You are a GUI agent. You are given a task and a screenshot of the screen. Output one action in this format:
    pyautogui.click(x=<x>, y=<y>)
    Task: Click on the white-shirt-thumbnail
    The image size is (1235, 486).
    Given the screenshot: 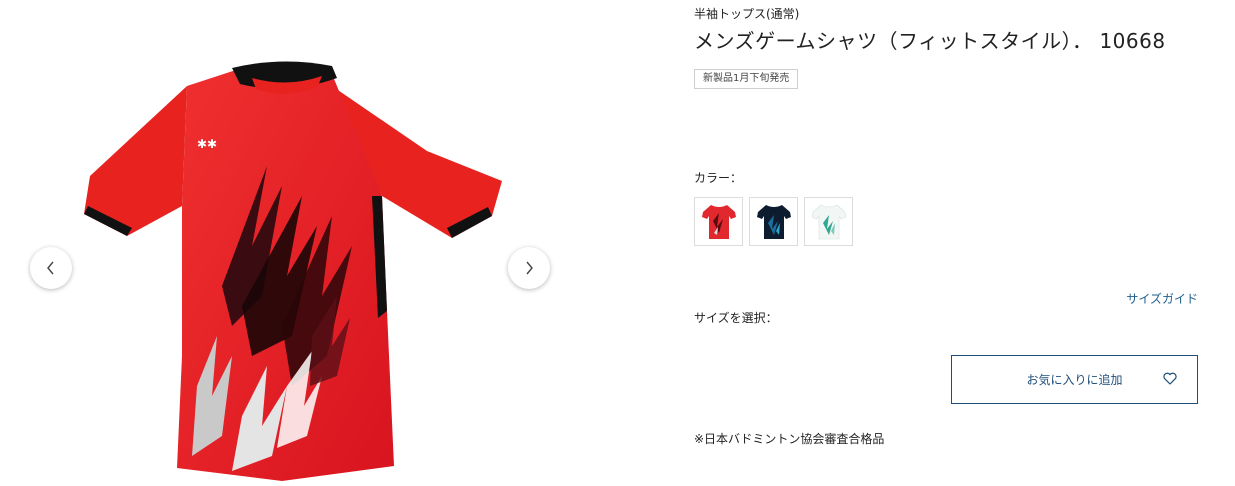 What is the action you would take?
    pyautogui.click(x=828, y=221)
    